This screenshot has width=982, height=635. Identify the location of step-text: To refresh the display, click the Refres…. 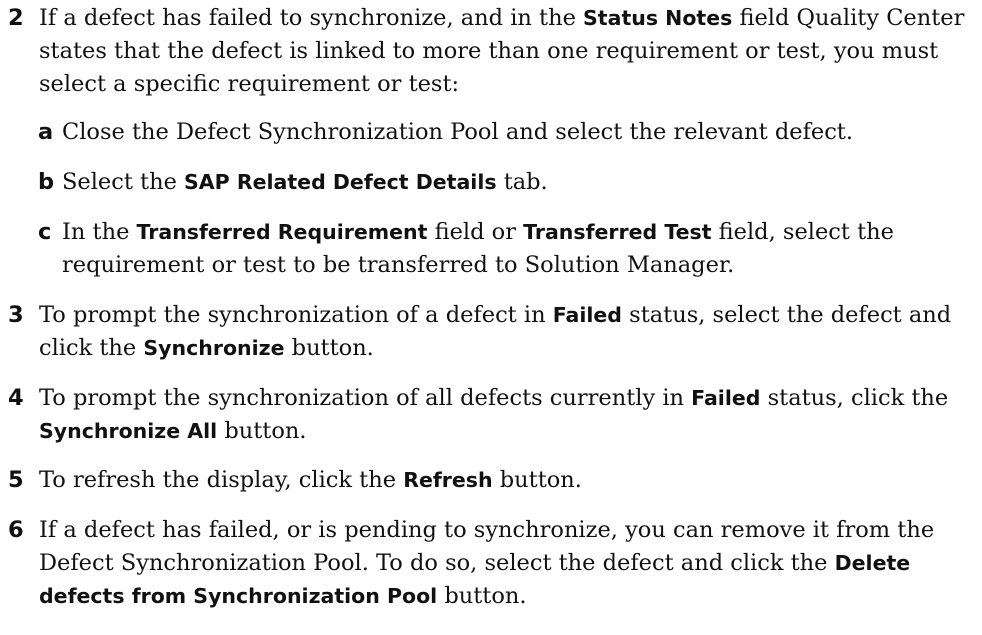
(310, 480).